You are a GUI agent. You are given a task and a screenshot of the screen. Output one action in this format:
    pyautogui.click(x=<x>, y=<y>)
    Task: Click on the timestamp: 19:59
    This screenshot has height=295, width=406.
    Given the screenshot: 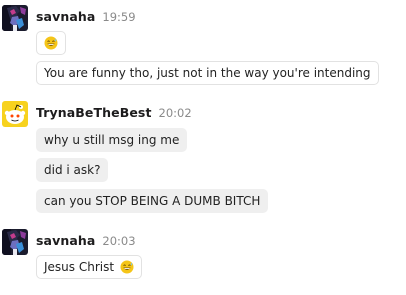 What is the action you would take?
    pyautogui.click(x=118, y=17)
    